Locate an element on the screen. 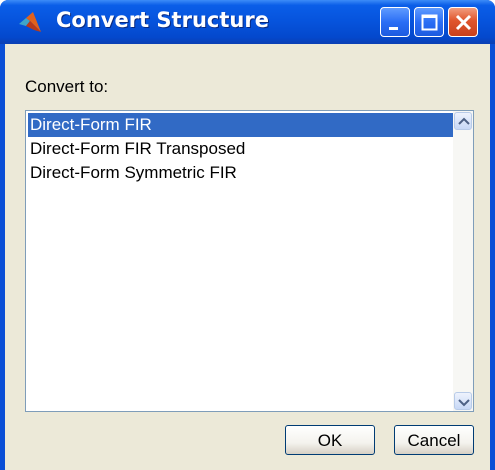 This screenshot has width=495, height=470. chevron-down-icon is located at coordinates (464, 403).